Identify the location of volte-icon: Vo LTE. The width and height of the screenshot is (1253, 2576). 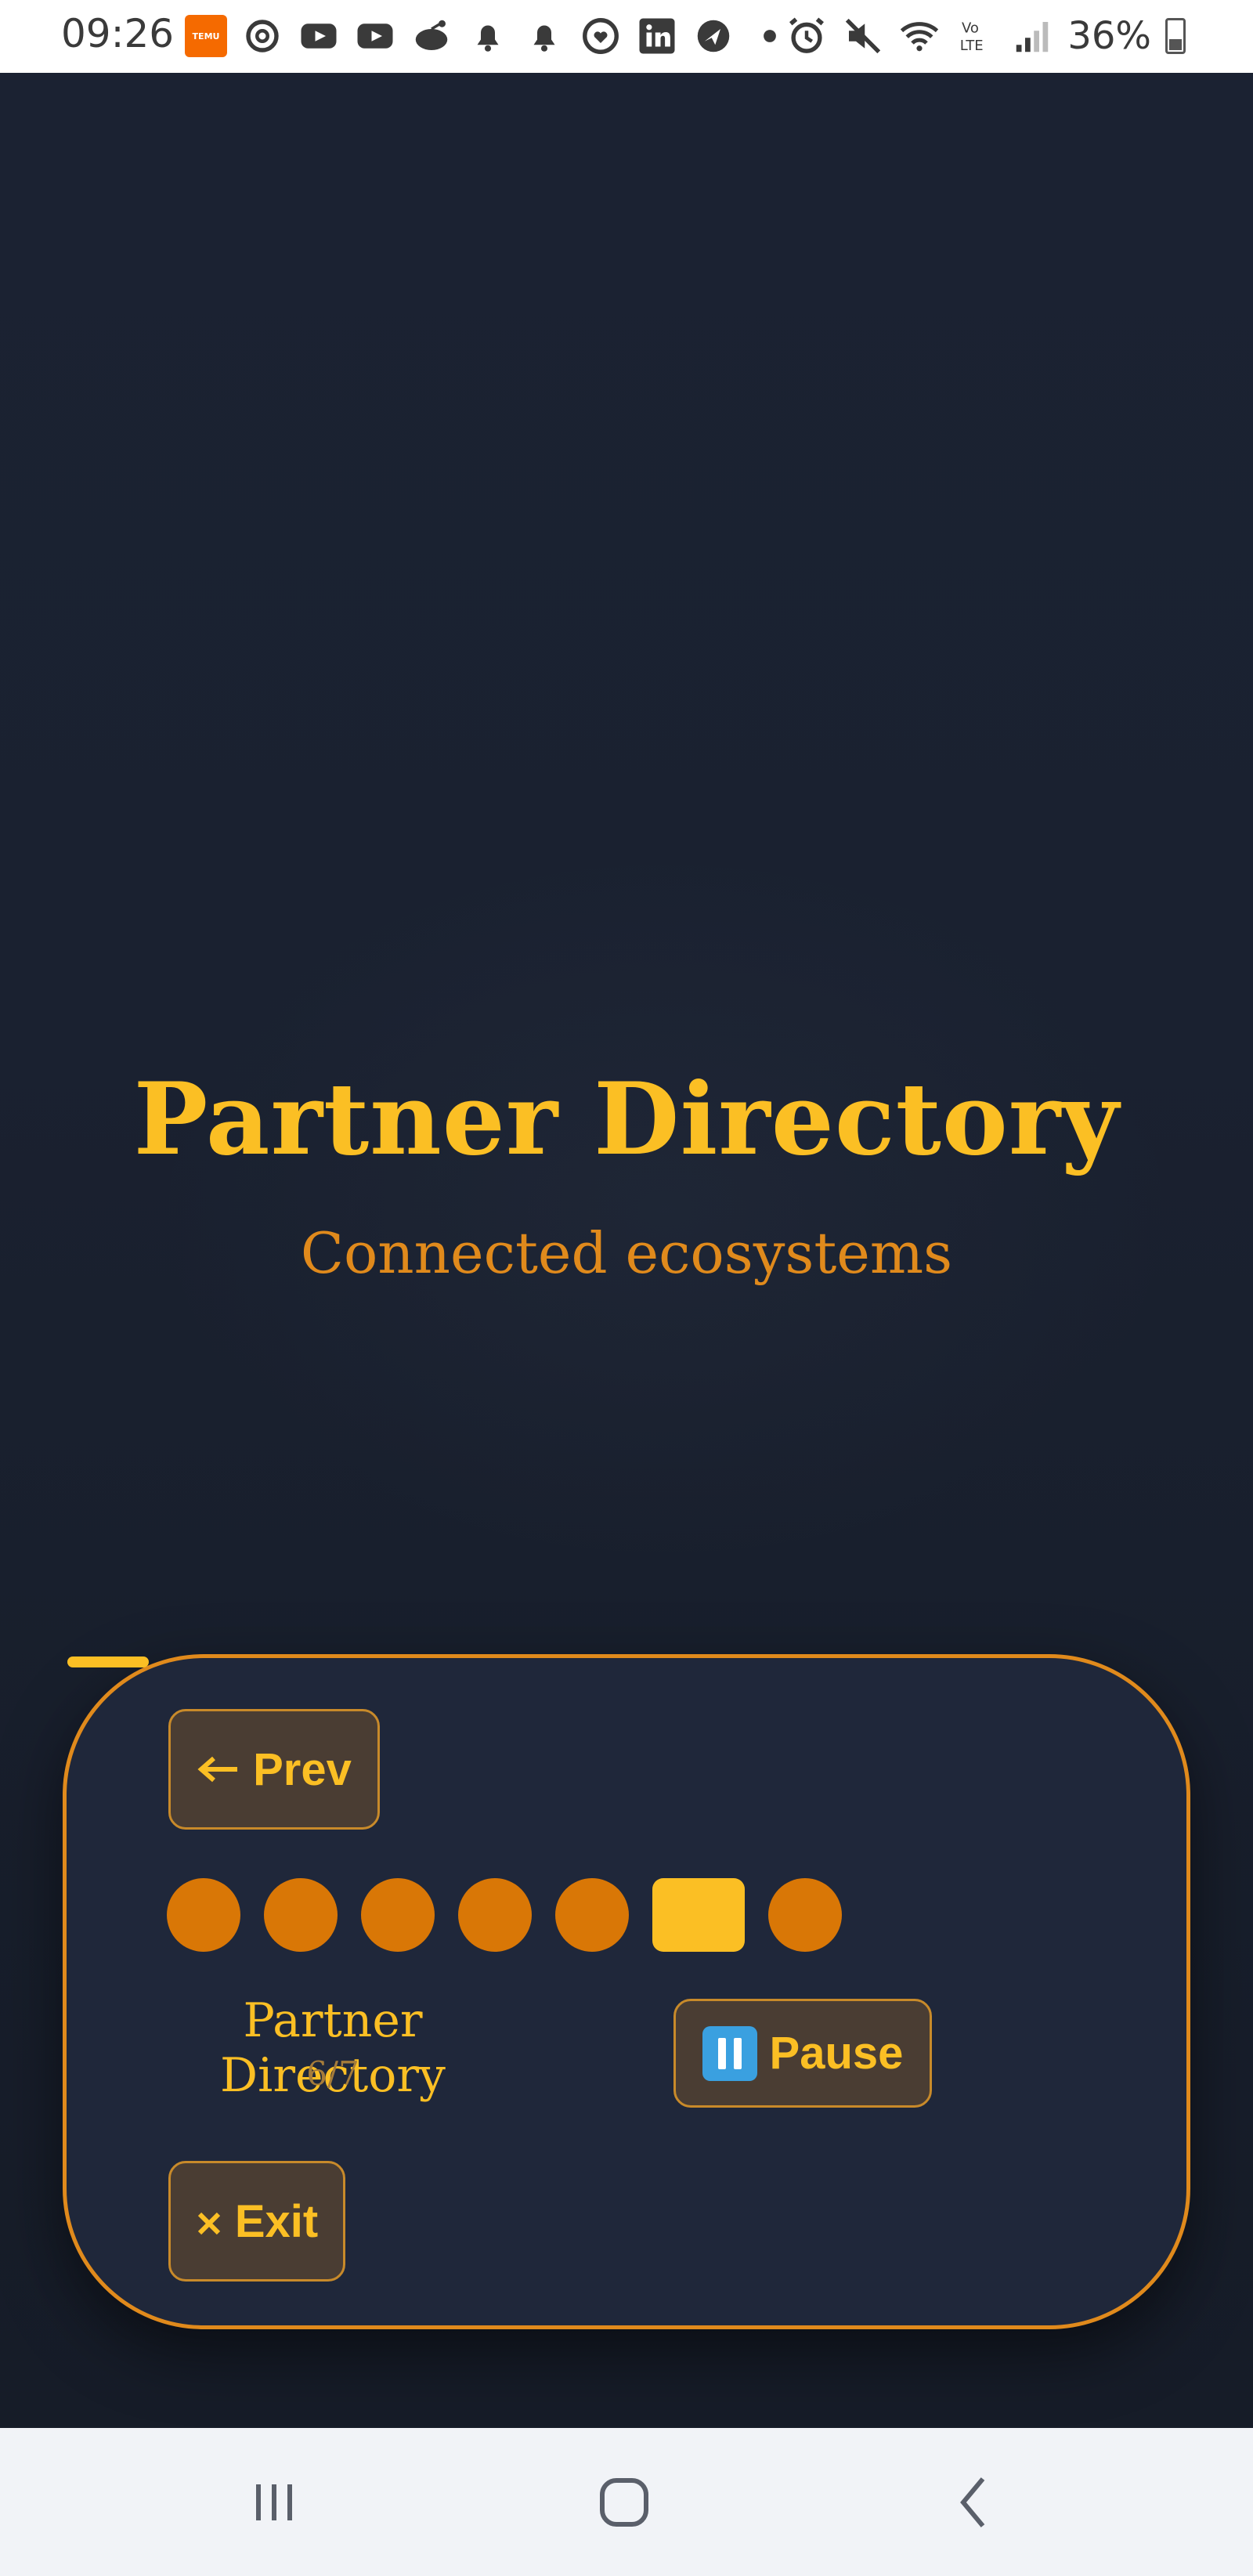
(976, 36).